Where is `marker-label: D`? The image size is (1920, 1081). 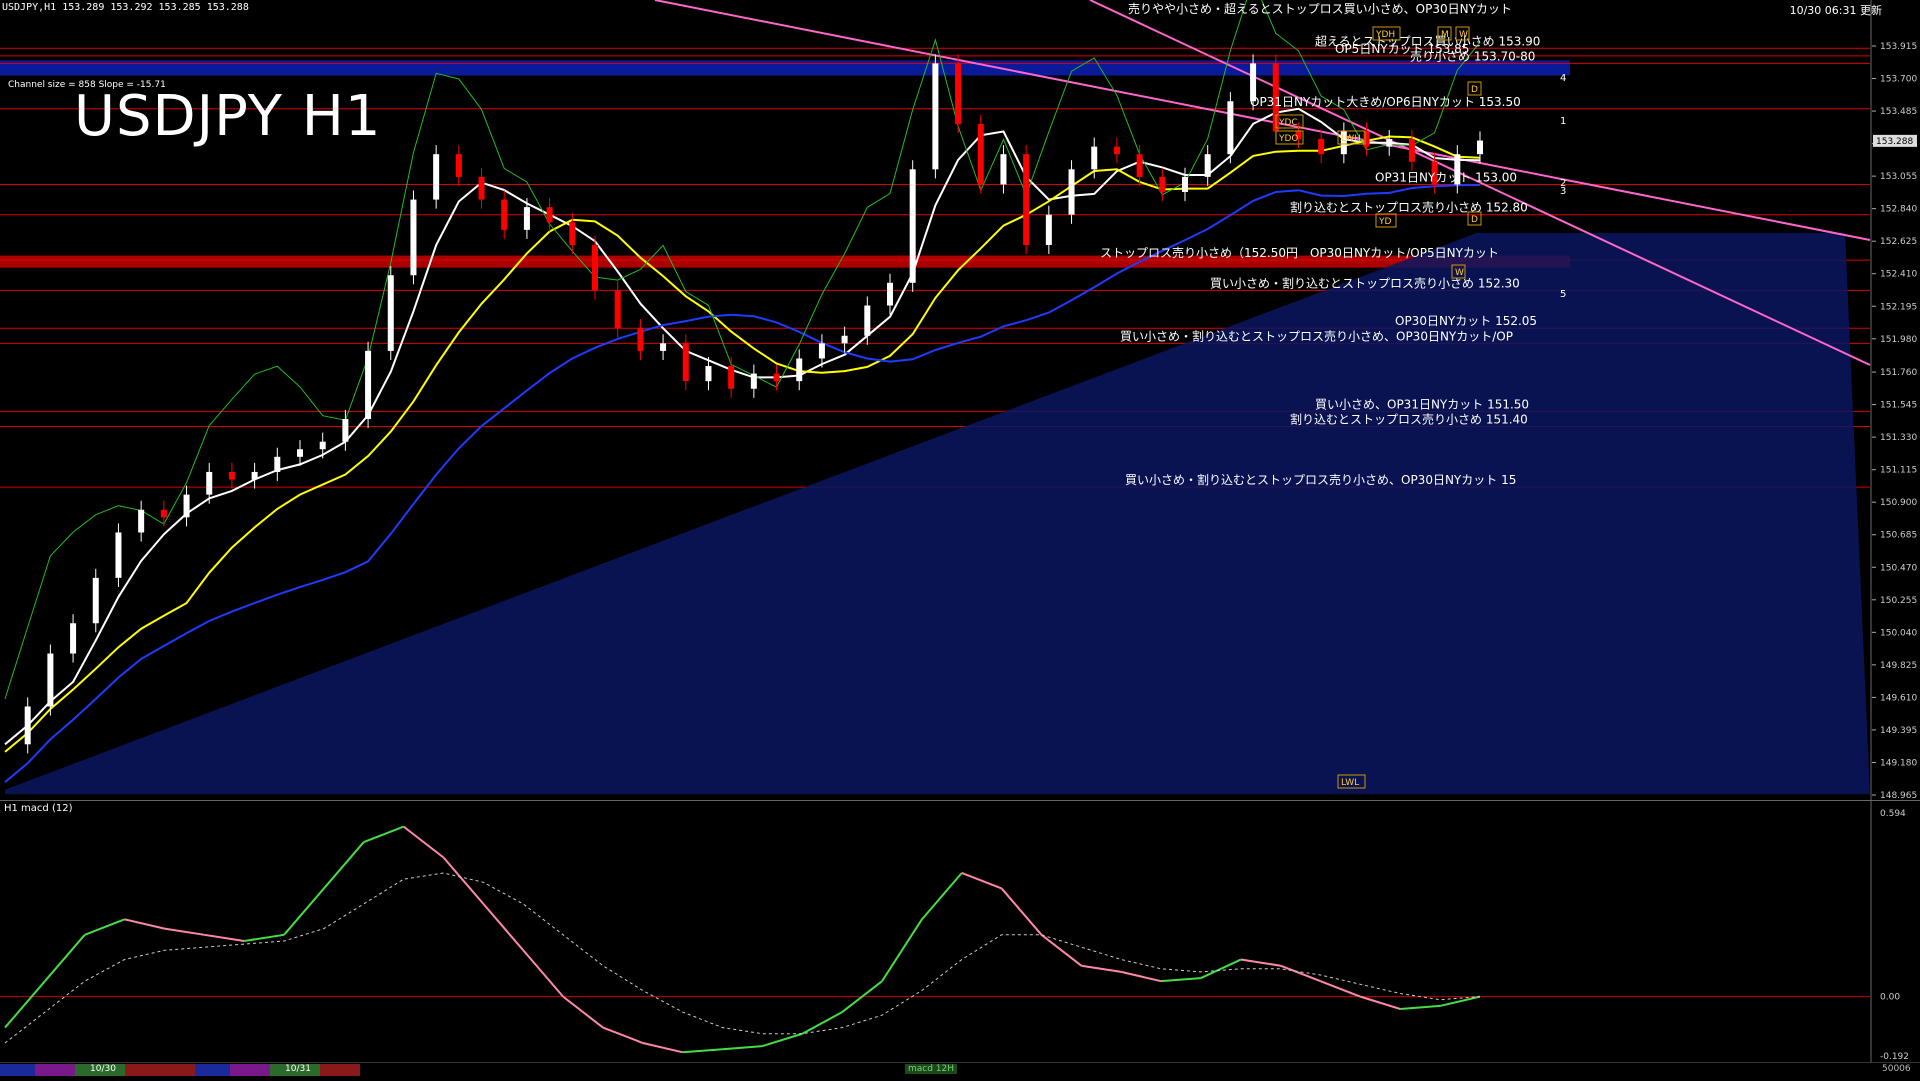
marker-label: D is located at coordinates (1474, 90).